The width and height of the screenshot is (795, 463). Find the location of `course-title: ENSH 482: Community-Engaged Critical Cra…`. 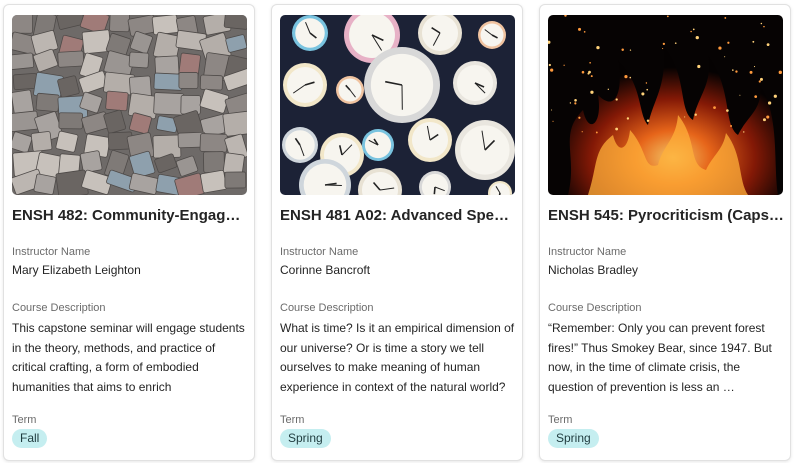

course-title: ENSH 482: Community-Engaged Critical Cra… is located at coordinates (130, 215).